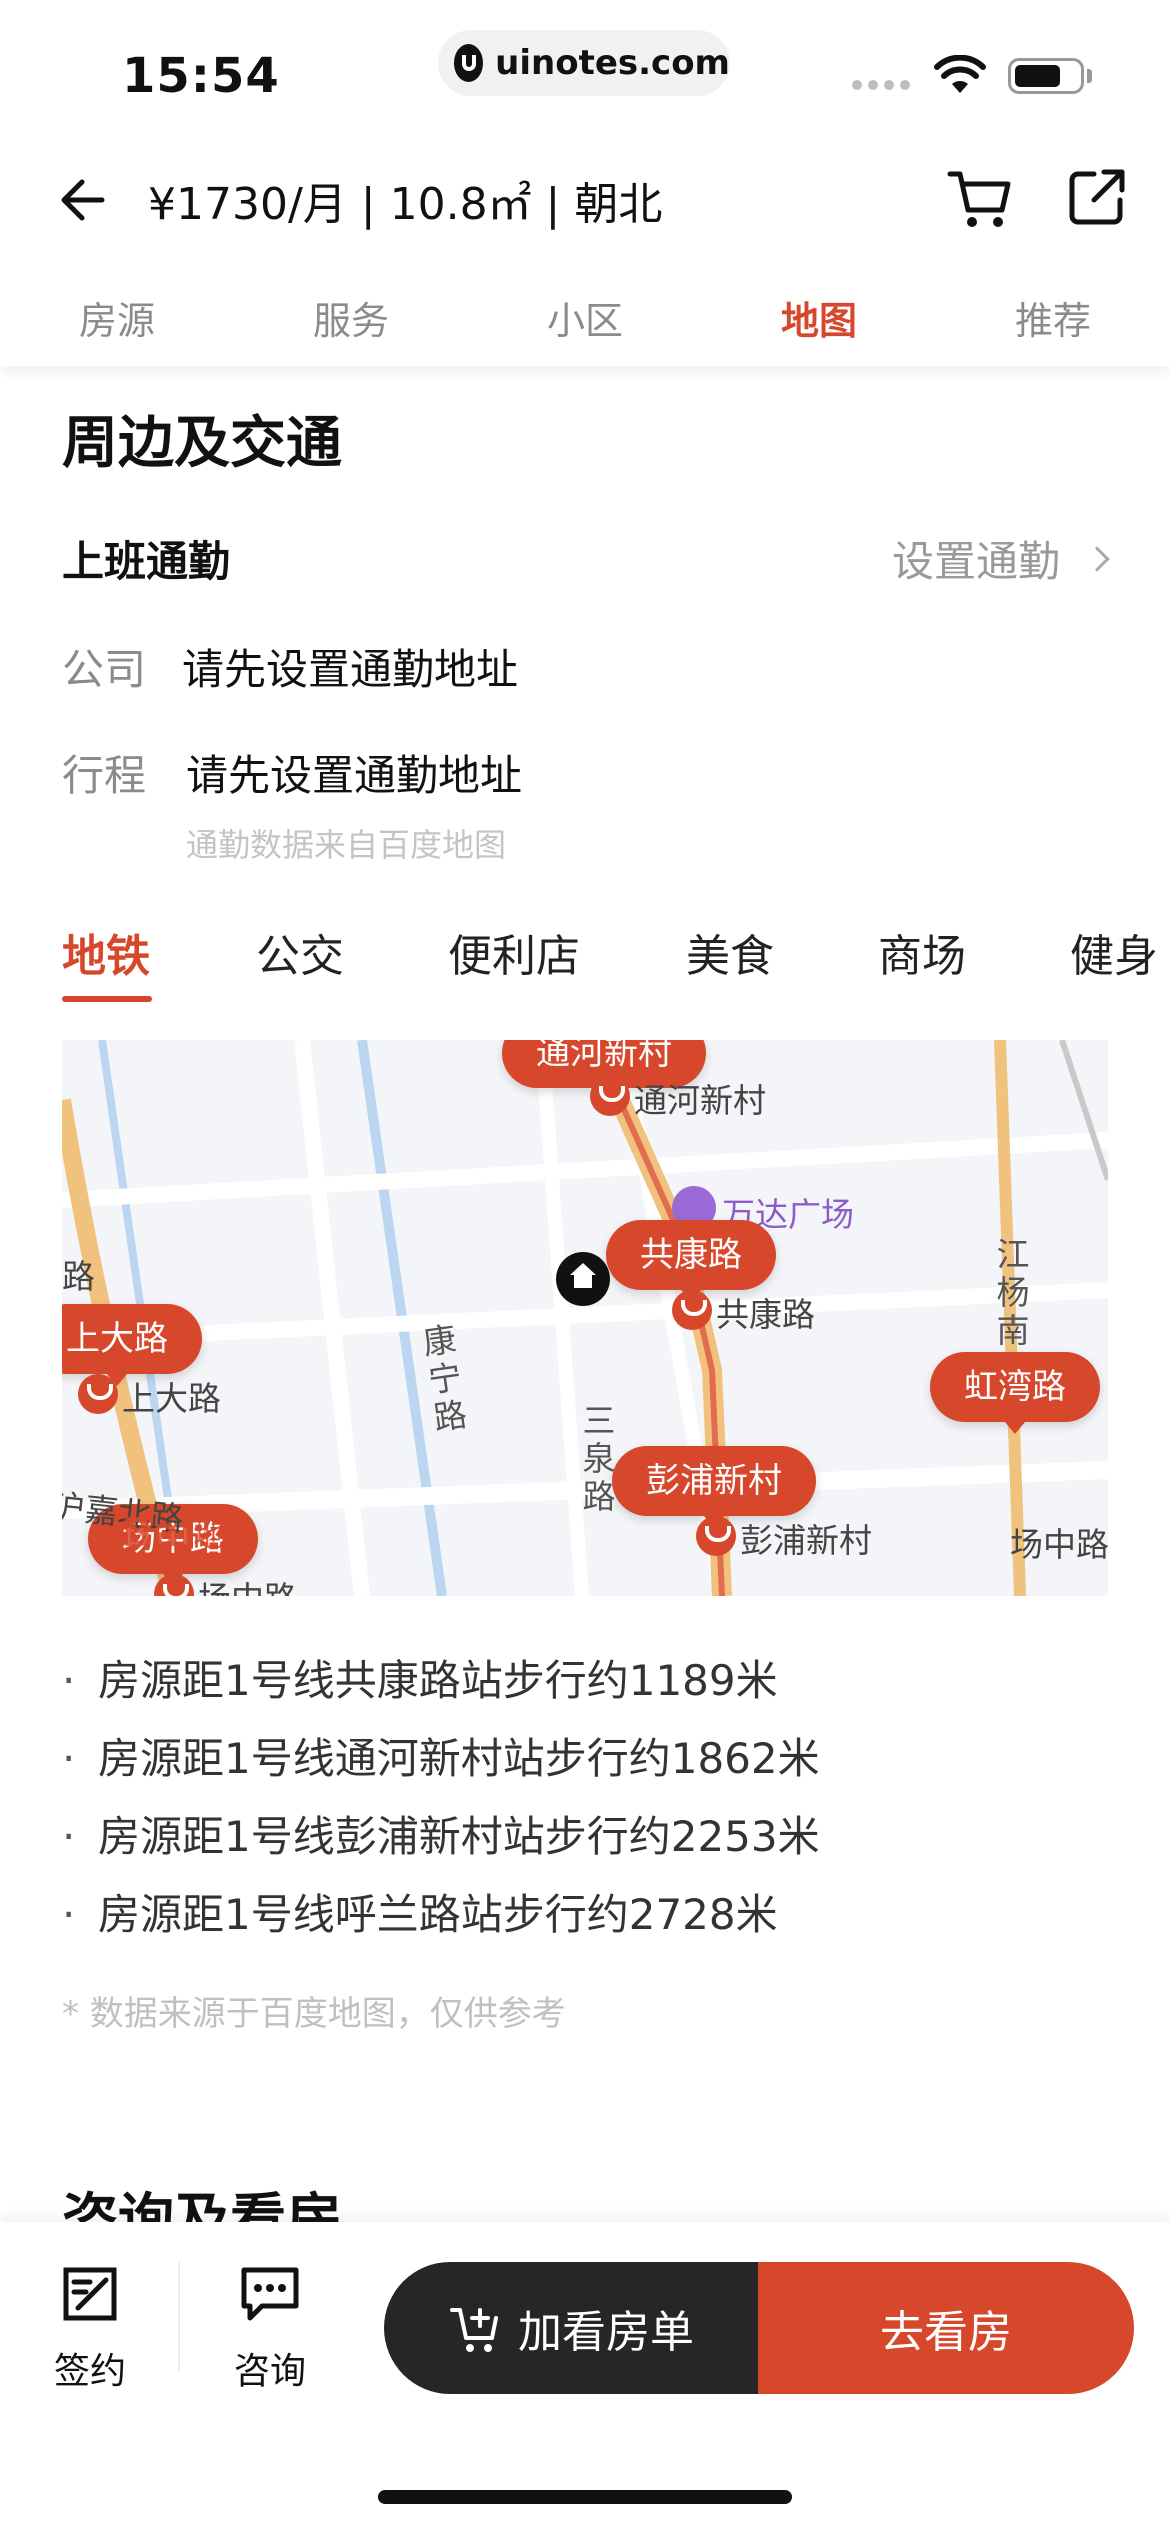 This screenshot has width=1170, height=2532. What do you see at coordinates (474, 2330) in the screenshot?
I see `cart-plus-icon` at bounding box center [474, 2330].